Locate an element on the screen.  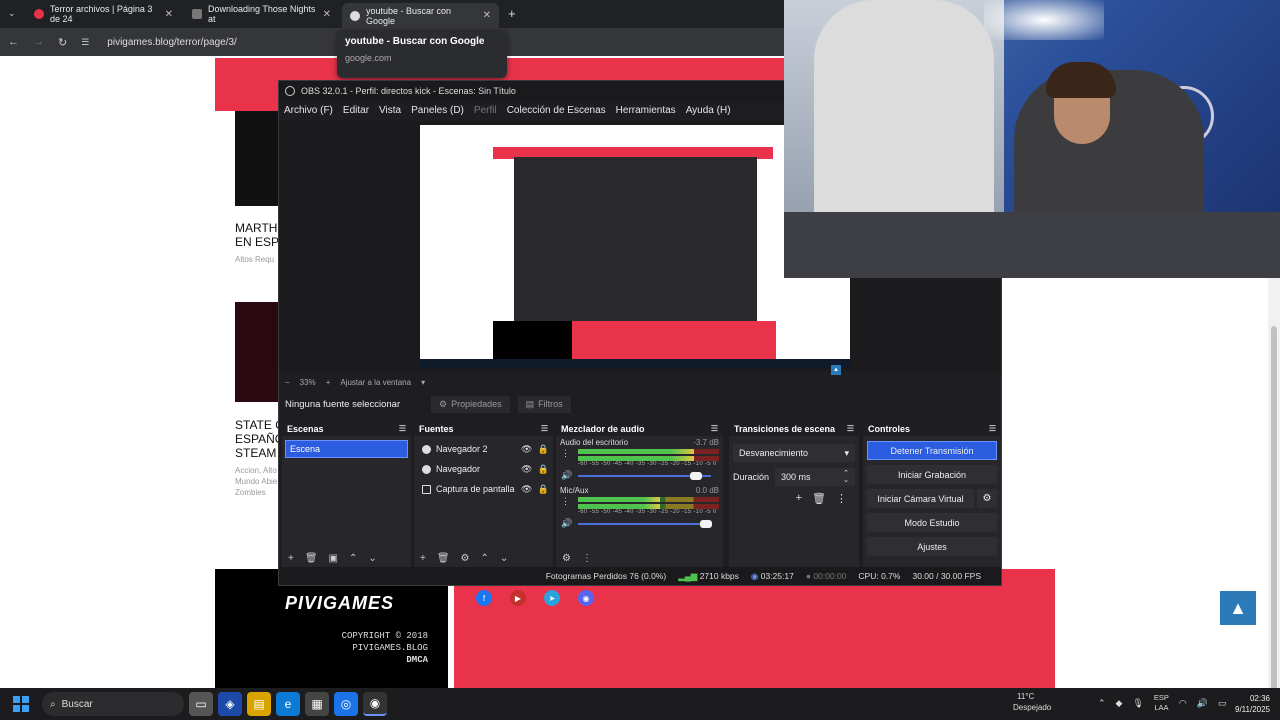
stop-stream-button: Detener Transmisión is located at coordinates (932, 450).